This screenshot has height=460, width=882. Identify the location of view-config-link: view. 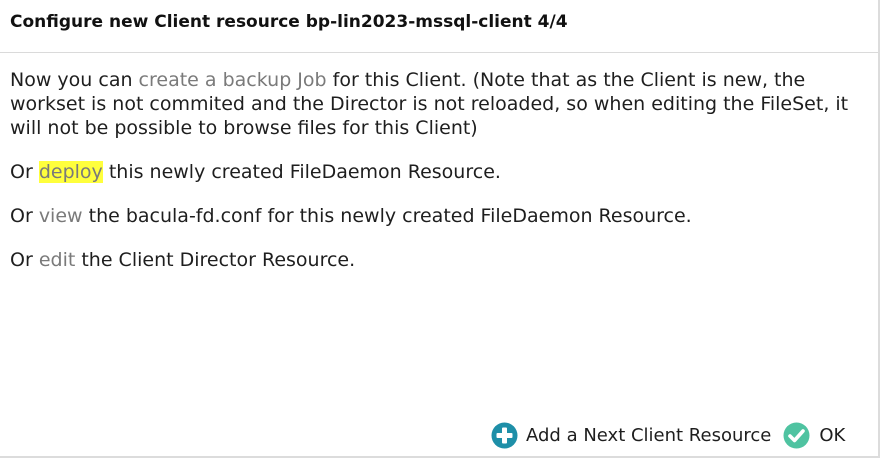
(61, 216).